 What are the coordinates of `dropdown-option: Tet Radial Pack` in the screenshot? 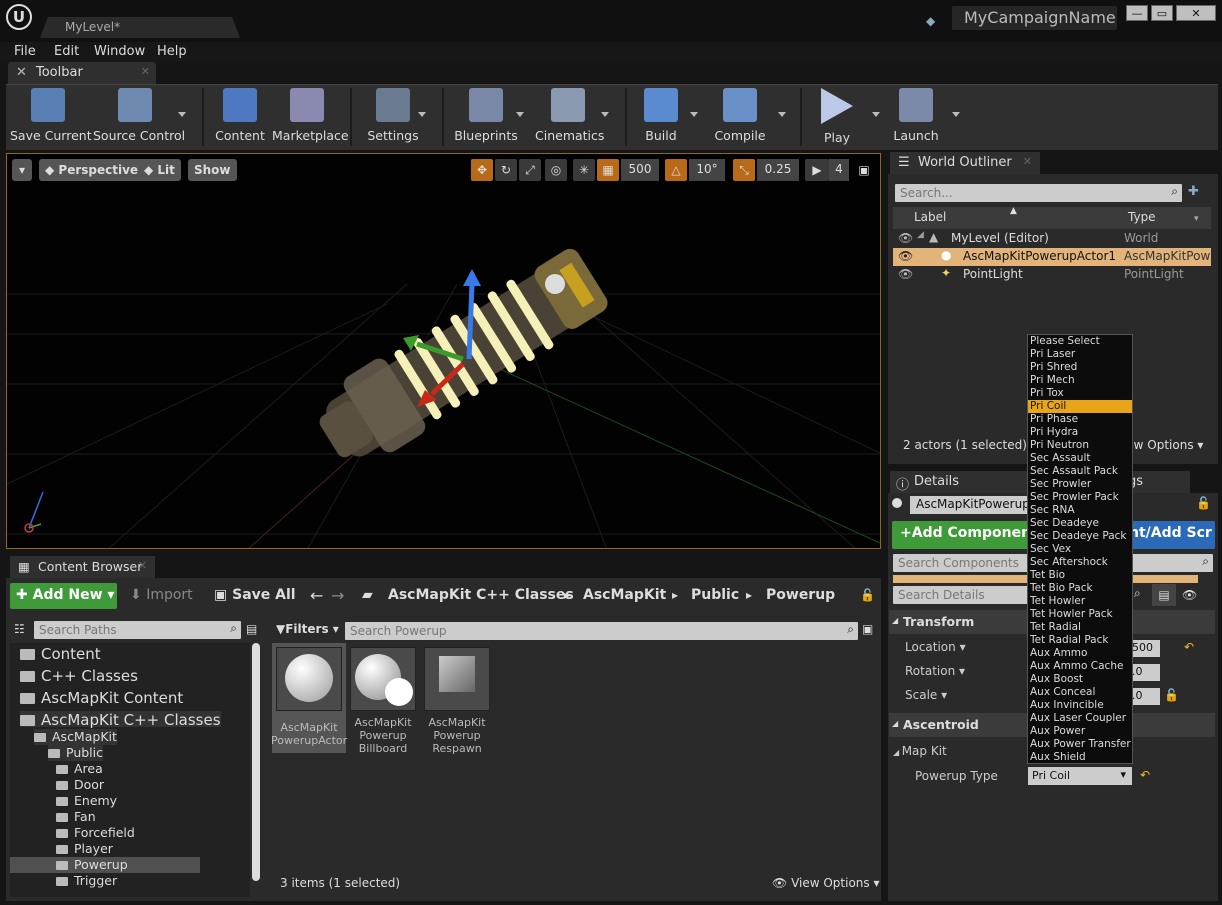 It's located at (1080, 640).